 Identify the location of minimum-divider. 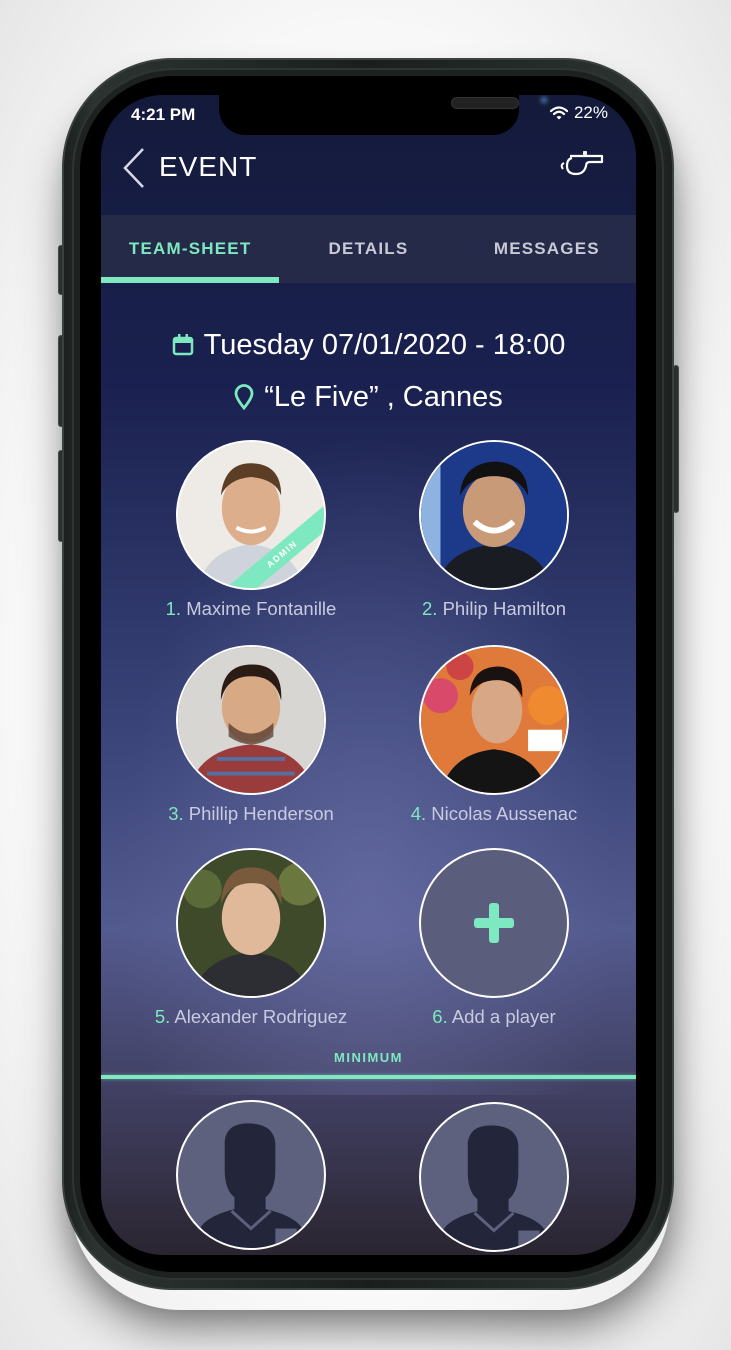
(368, 1077).